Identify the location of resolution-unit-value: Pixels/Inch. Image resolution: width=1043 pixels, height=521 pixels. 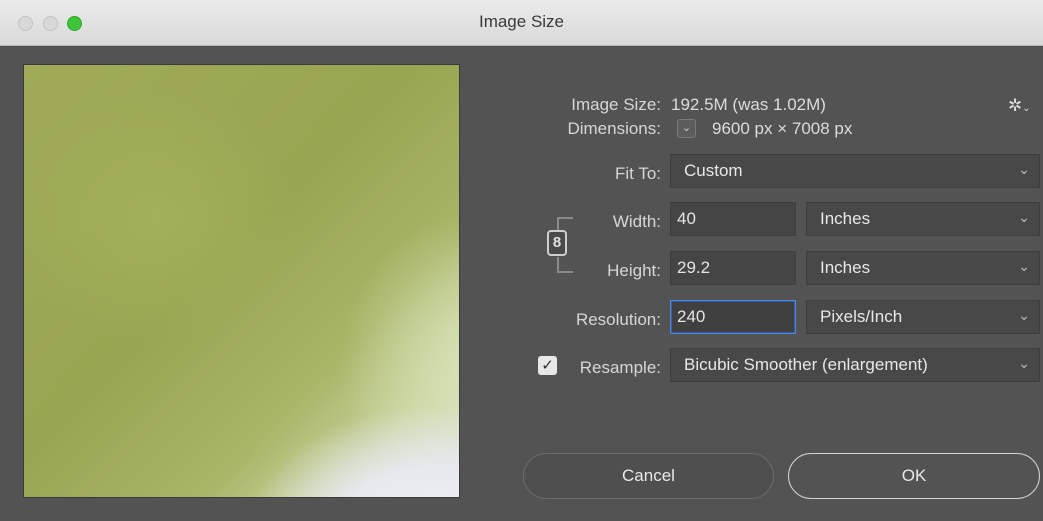
(861, 316).